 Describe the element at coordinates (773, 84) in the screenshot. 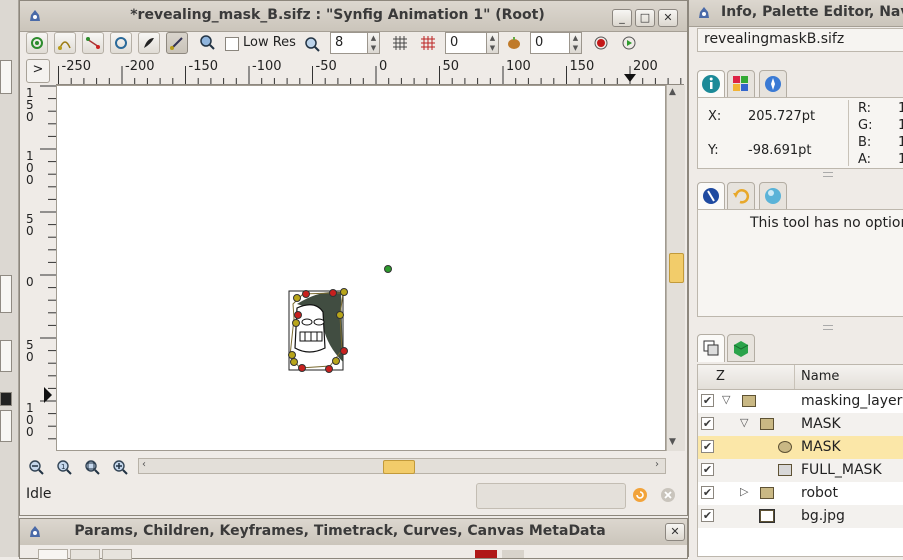

I see `tab-navigator` at that location.